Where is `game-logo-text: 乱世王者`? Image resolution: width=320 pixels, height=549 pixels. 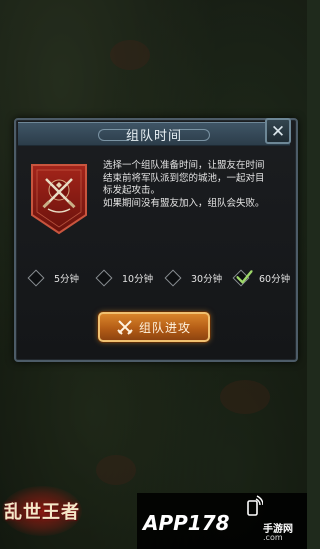 game-logo-text: 乱世王者 is located at coordinates (42, 512).